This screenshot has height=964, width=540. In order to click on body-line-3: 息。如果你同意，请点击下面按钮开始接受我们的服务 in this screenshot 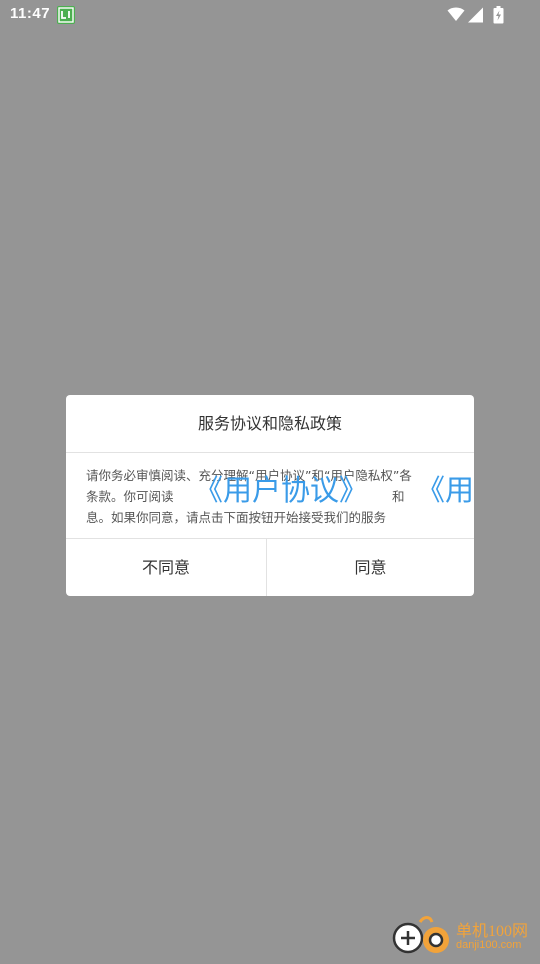, I will do `click(236, 517)`.